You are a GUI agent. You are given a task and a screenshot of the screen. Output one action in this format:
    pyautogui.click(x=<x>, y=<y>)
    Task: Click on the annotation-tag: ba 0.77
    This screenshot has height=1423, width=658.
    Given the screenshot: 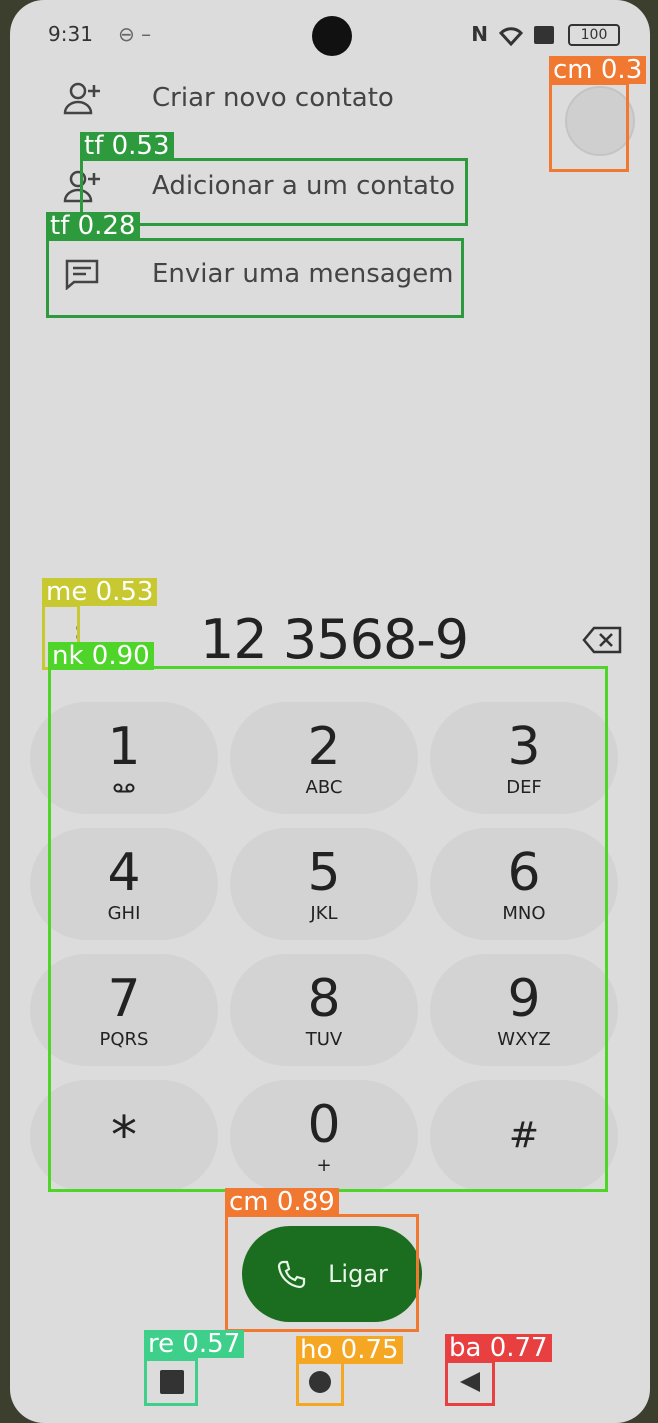 What is the action you would take?
    pyautogui.click(x=498, y=1348)
    